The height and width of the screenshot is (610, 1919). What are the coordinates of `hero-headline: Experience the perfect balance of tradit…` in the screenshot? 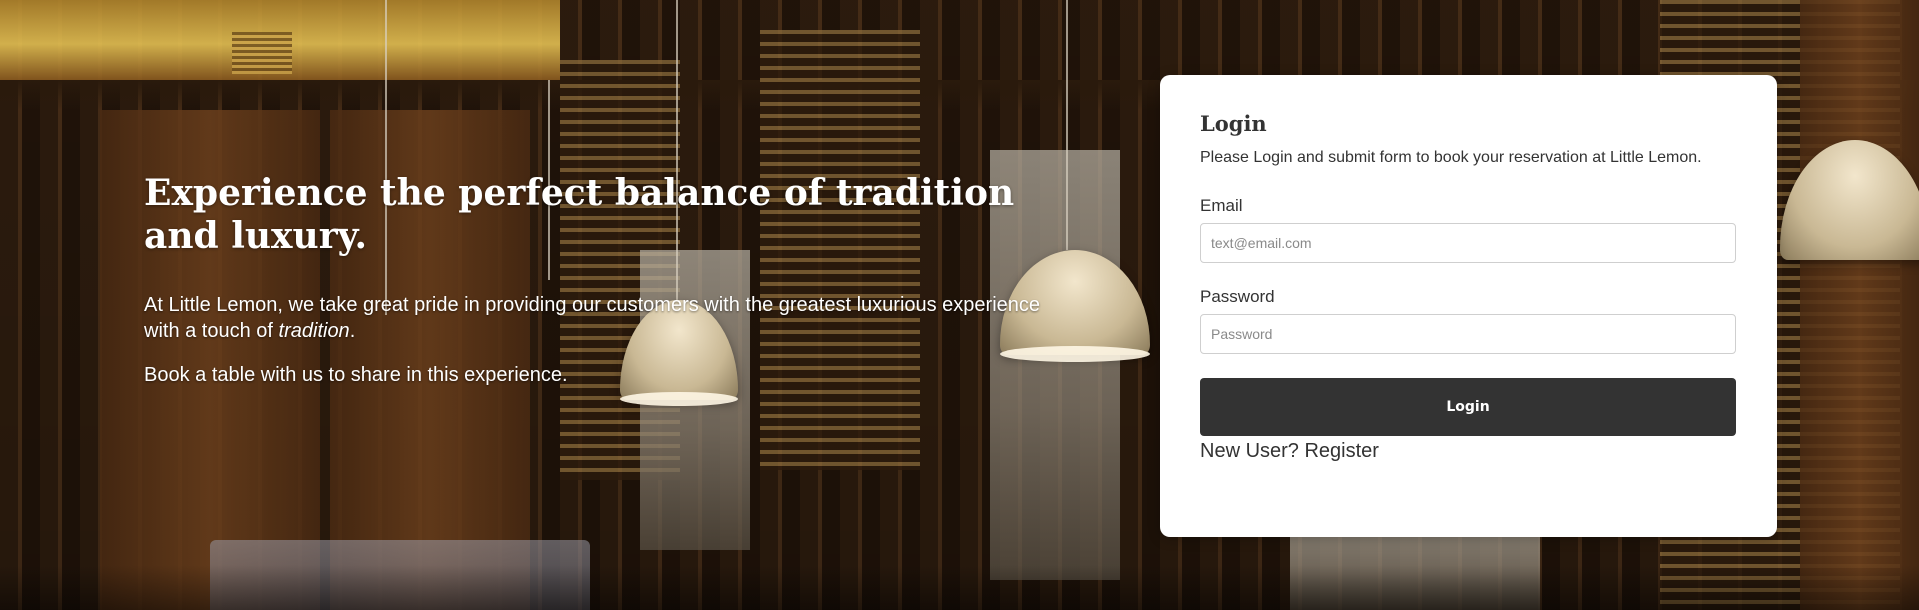 It's located at (579, 214).